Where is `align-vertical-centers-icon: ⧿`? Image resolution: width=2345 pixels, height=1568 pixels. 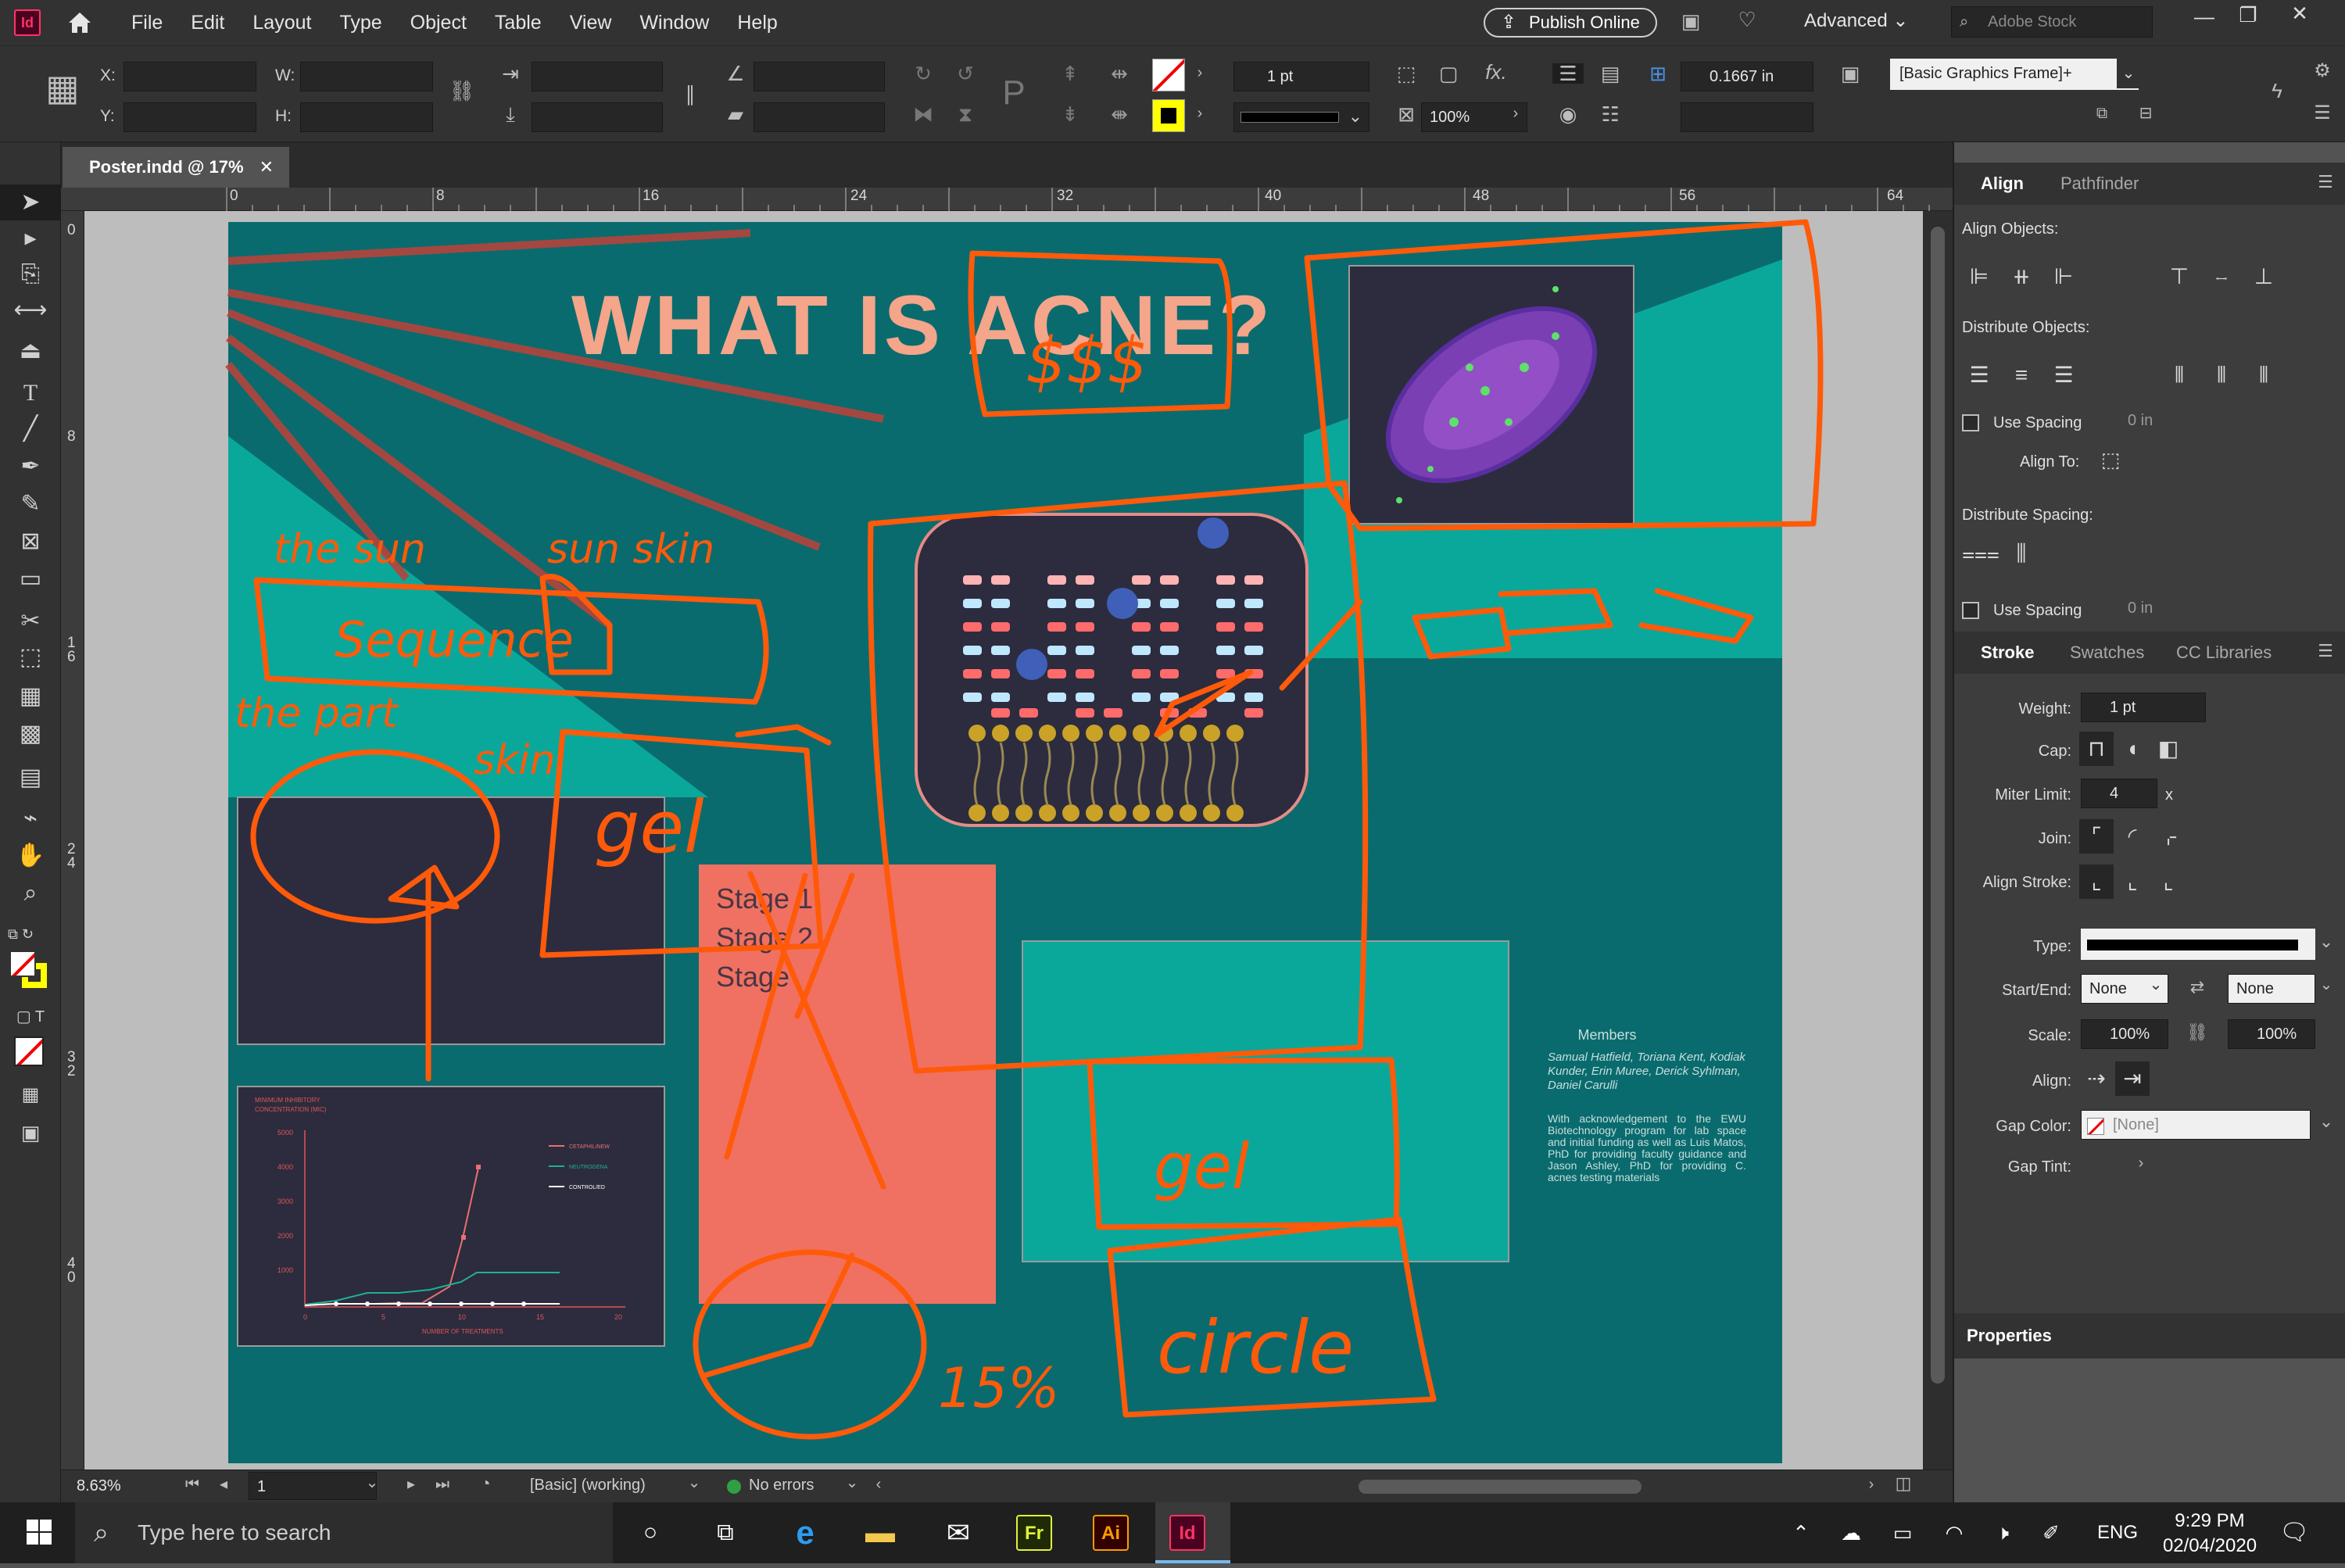
align-vertical-centers-icon: ⧿ is located at coordinates (2221, 277).